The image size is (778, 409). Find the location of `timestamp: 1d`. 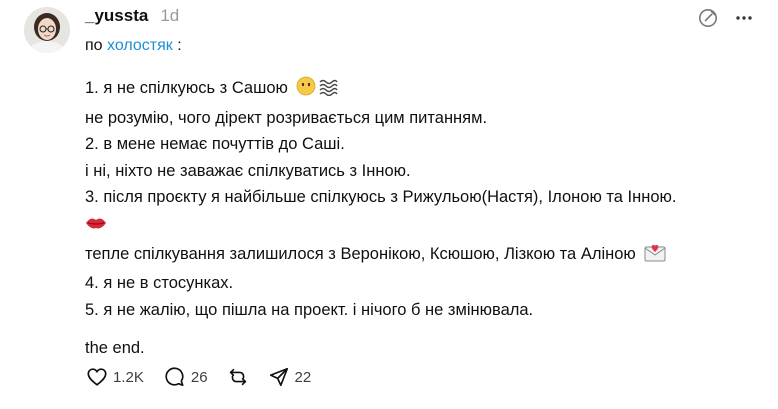

timestamp: 1d is located at coordinates (169, 16).